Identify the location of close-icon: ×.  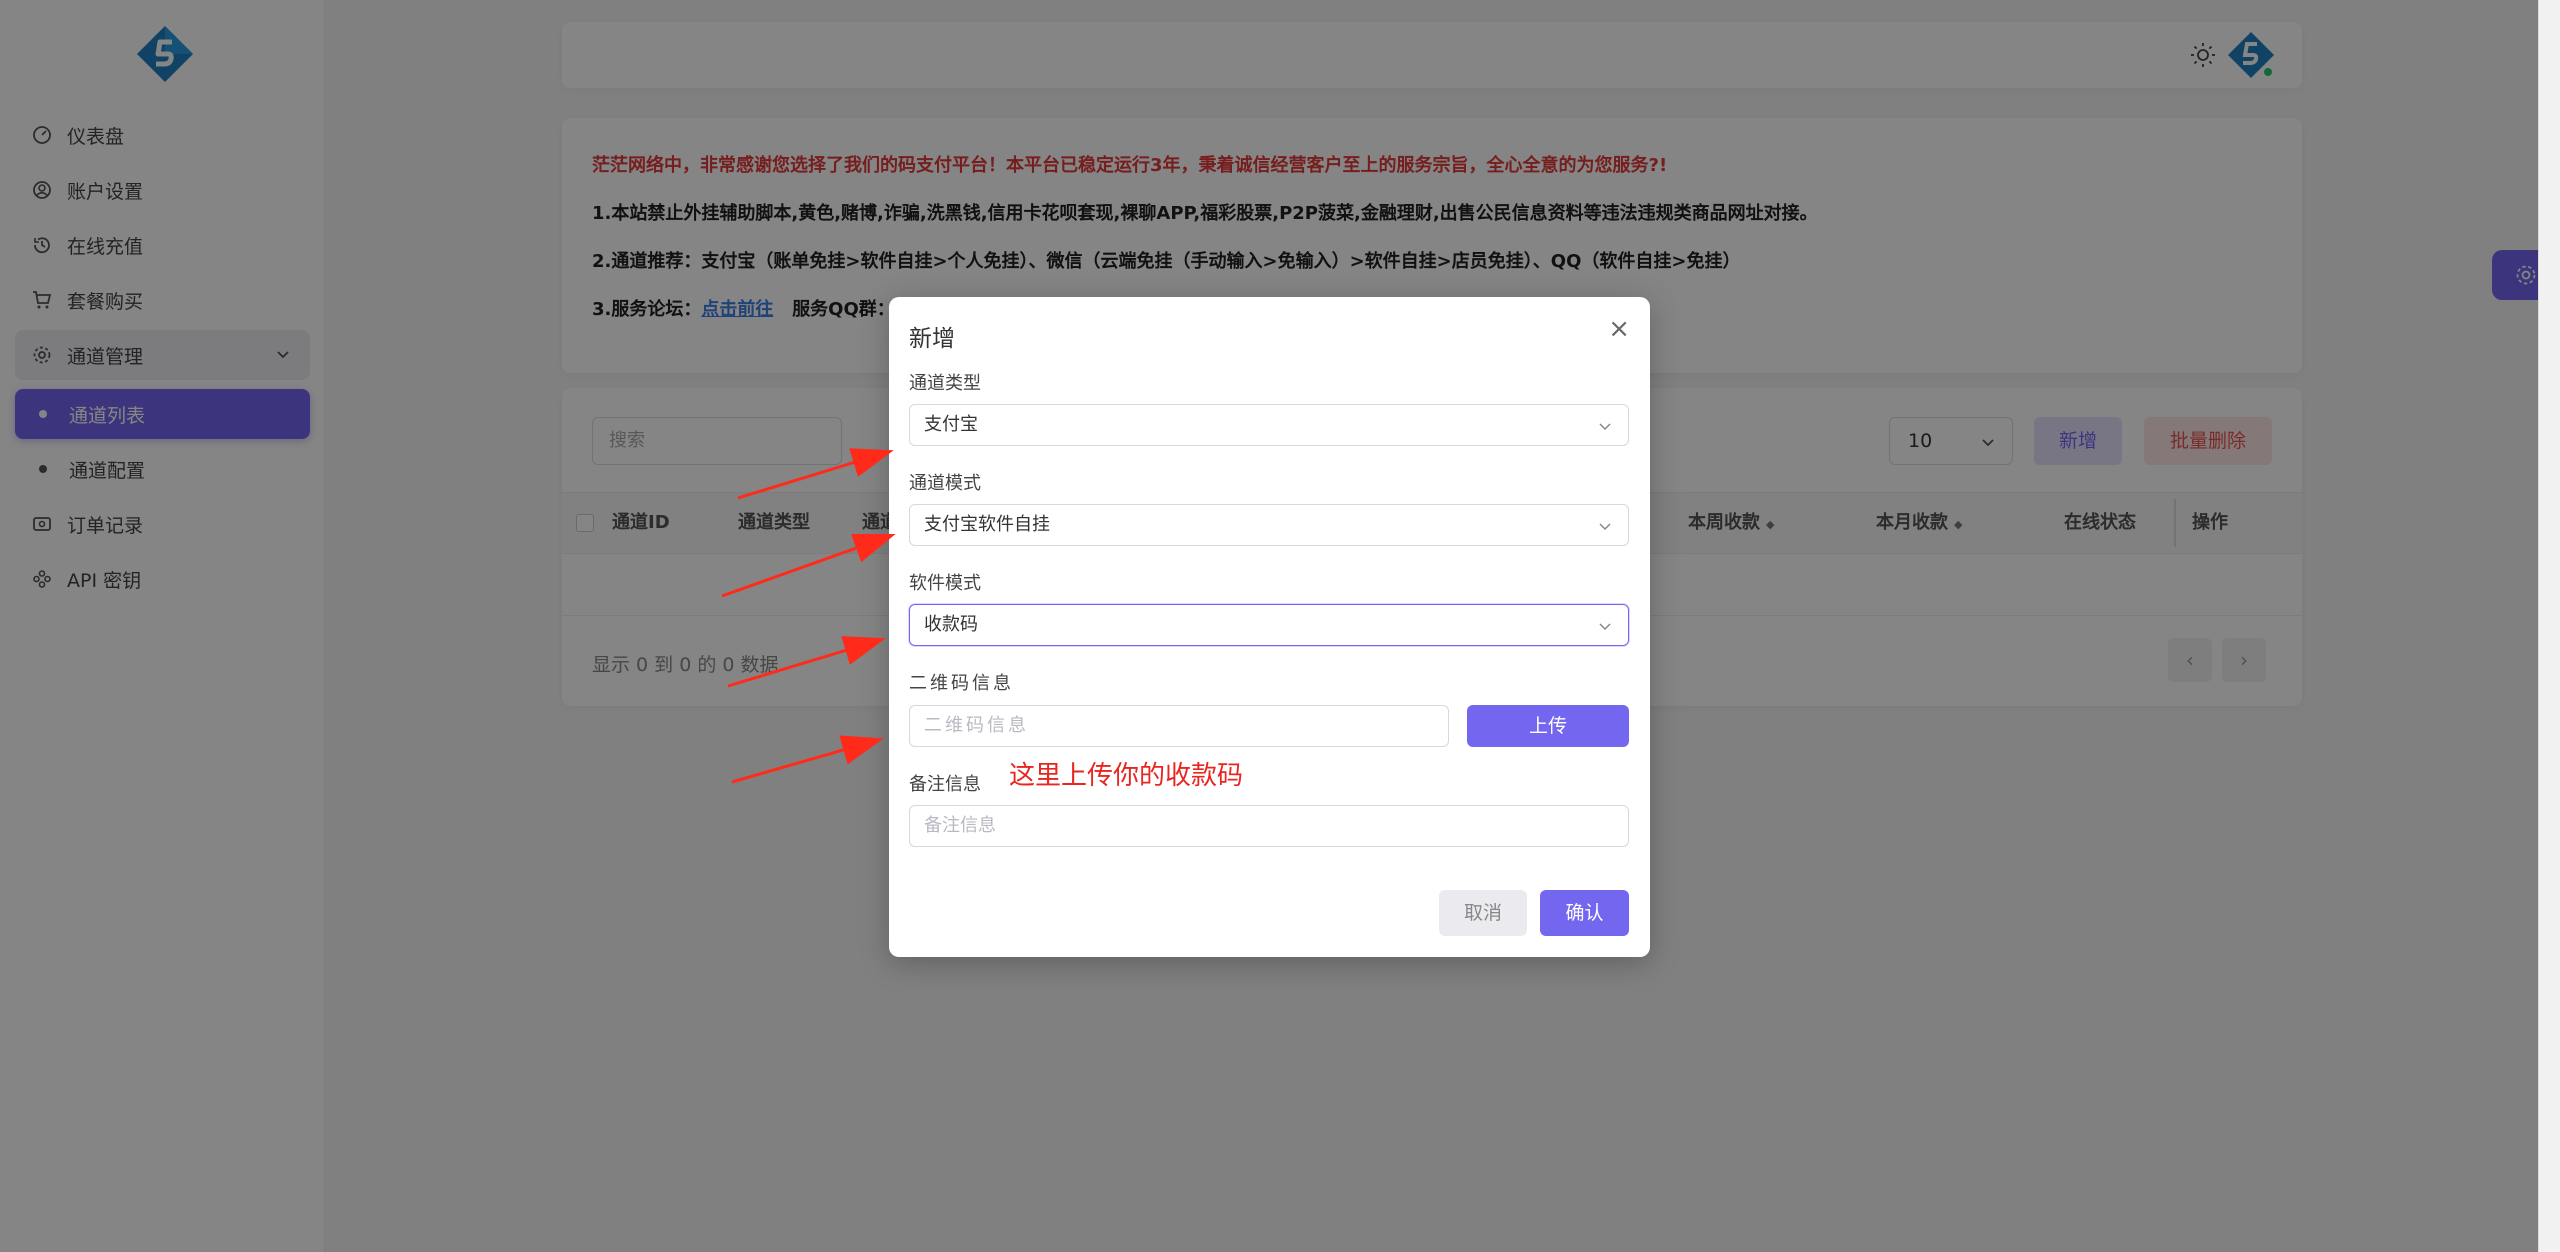
(1619, 329).